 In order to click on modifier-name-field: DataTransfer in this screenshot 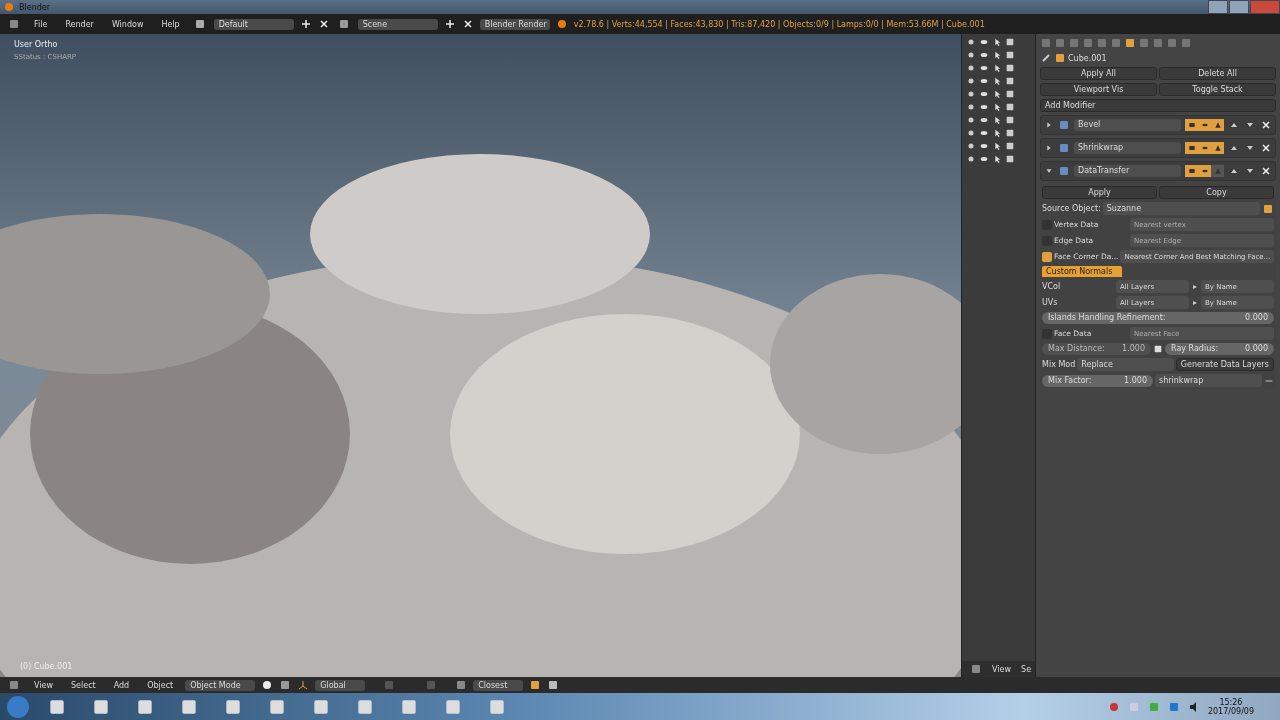, I will do `click(1127, 171)`.